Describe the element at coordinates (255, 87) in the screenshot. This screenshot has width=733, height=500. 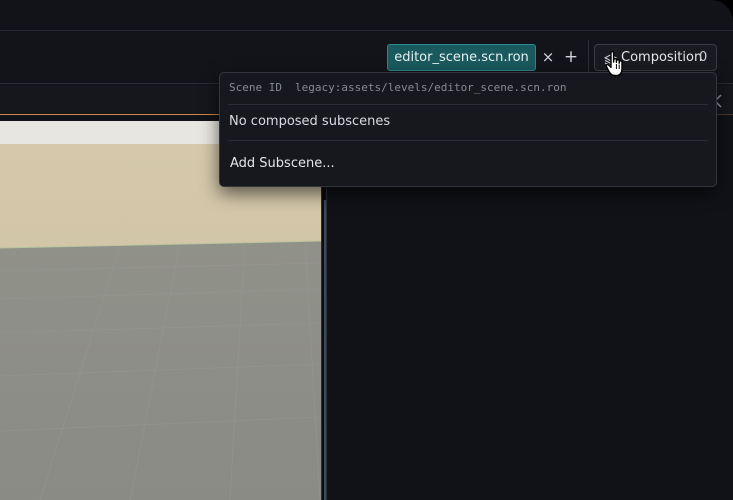
I see `scene-id-label: Scene ID` at that location.